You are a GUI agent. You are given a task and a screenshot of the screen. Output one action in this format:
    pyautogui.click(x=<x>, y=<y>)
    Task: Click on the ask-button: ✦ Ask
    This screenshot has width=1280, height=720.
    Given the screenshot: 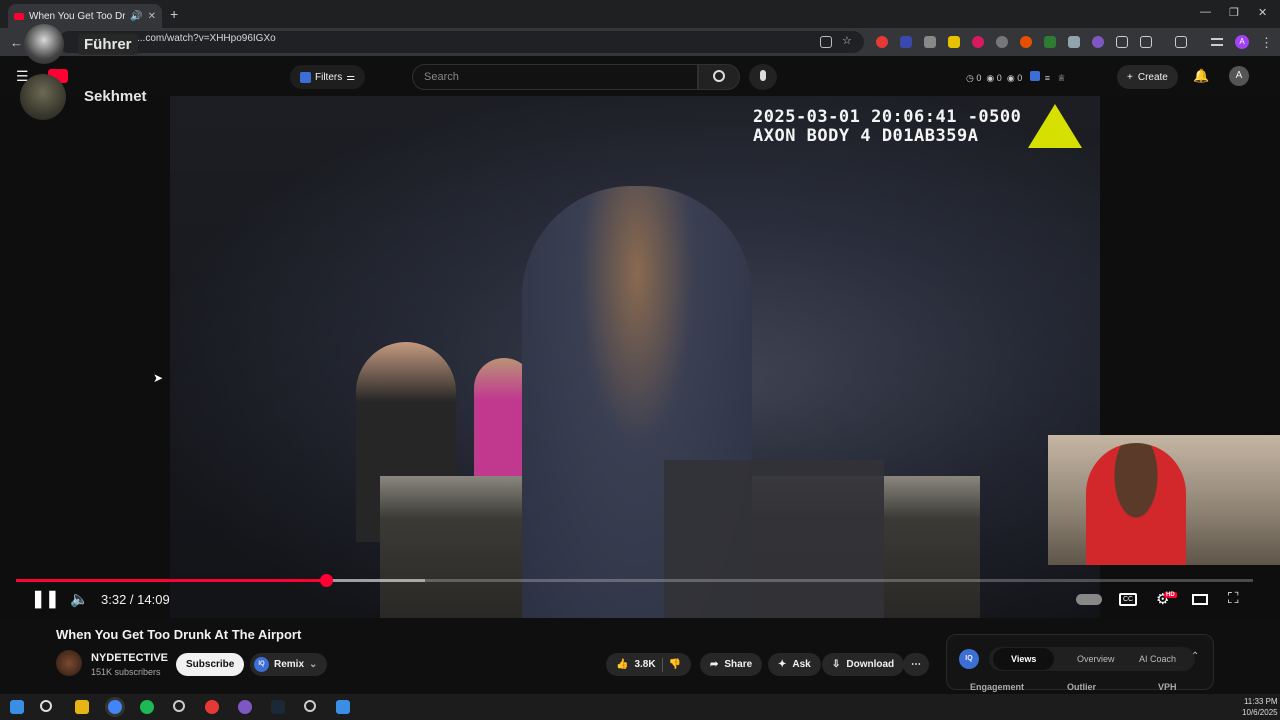 What is the action you would take?
    pyautogui.click(x=794, y=664)
    